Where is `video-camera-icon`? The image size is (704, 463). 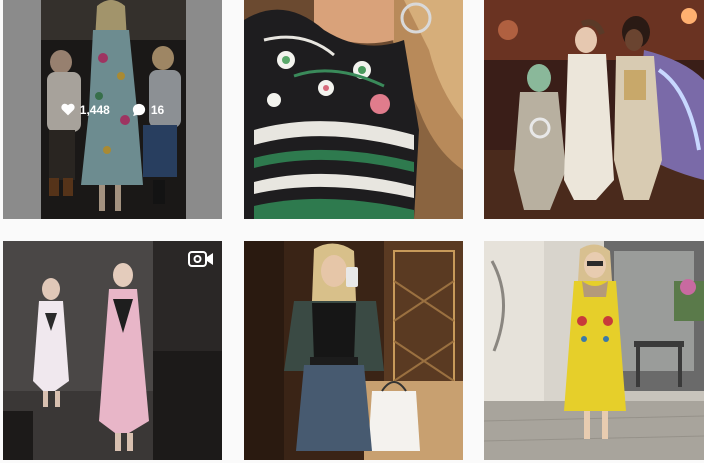 video-camera-icon is located at coordinates (200, 259).